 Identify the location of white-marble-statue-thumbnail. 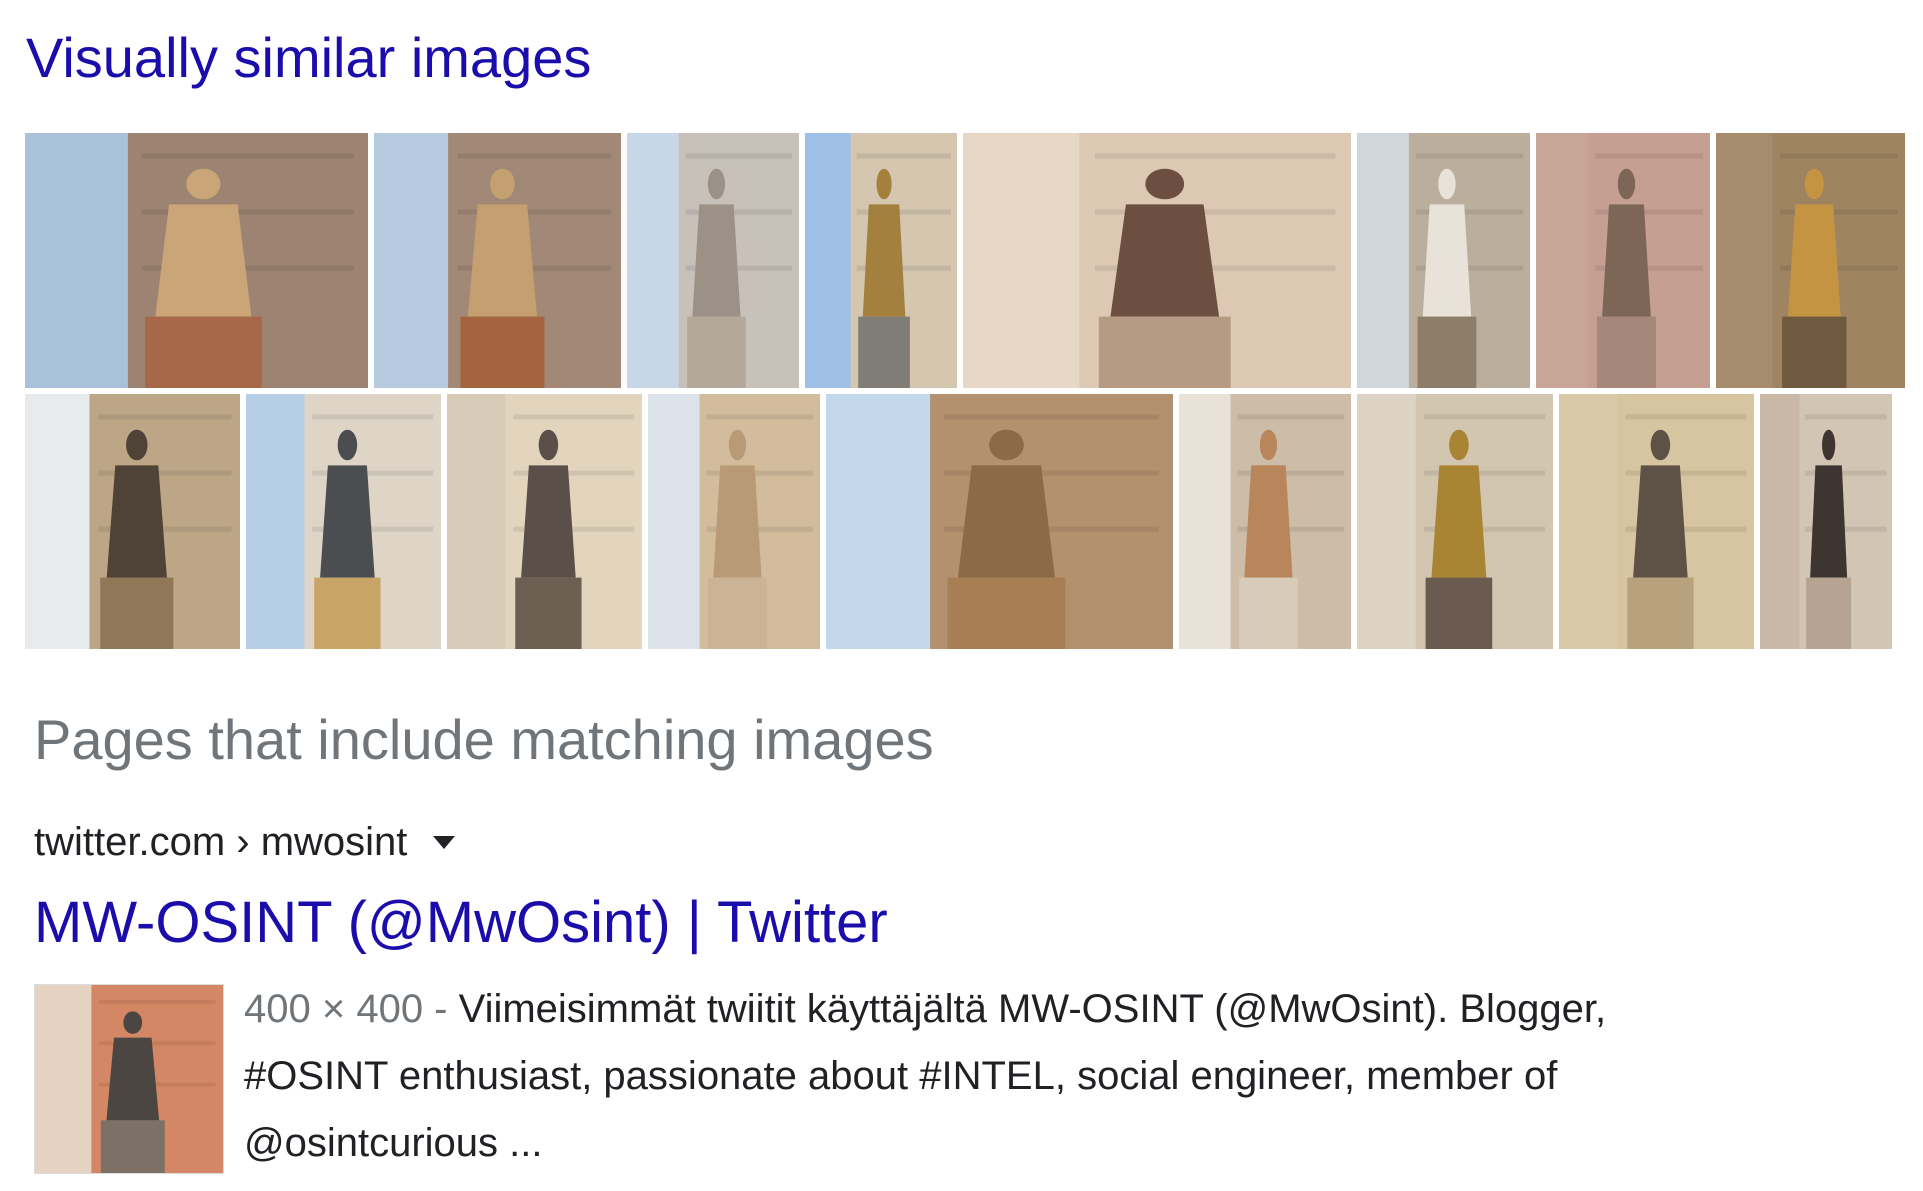
(1443, 260).